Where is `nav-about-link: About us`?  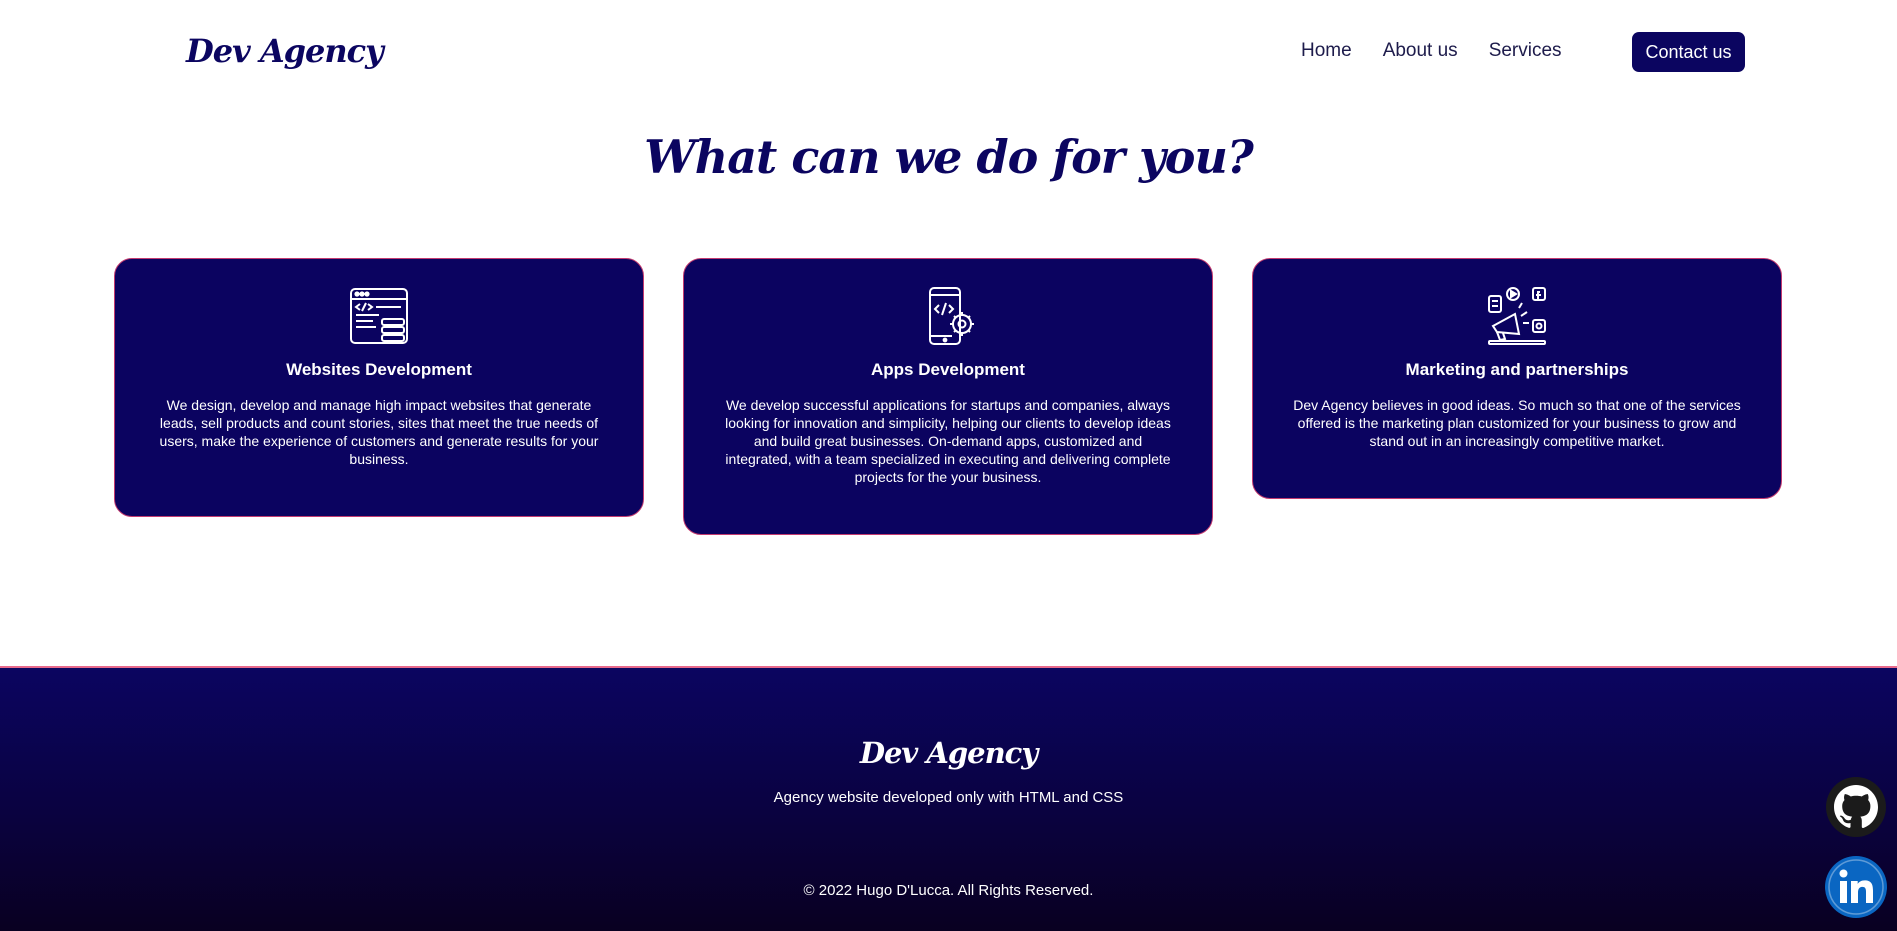 nav-about-link: About us is located at coordinates (1420, 51).